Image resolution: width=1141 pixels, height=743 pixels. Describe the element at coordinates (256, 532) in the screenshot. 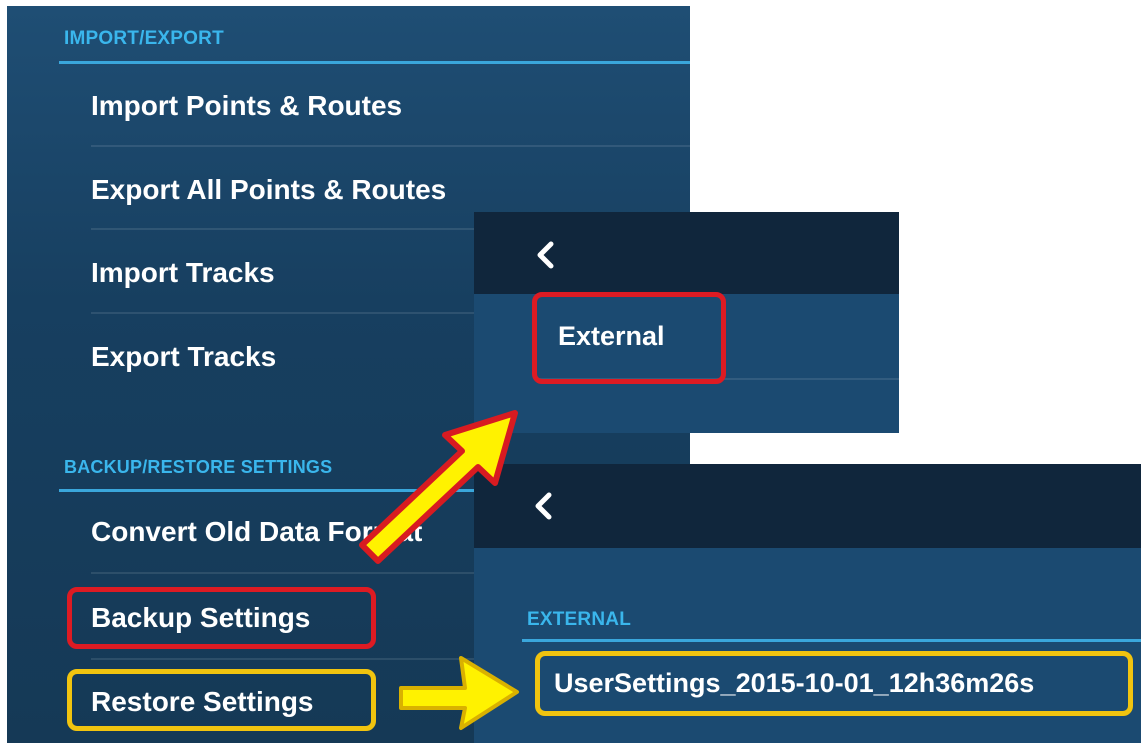

I see `convert-old-data-format-item: Convert Old Data Format` at that location.